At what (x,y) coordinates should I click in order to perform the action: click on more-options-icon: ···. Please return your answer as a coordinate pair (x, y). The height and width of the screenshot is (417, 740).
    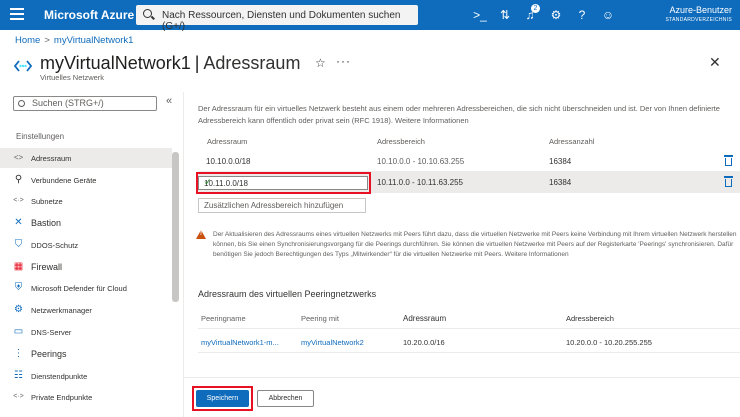
    Looking at the image, I should click on (343, 61).